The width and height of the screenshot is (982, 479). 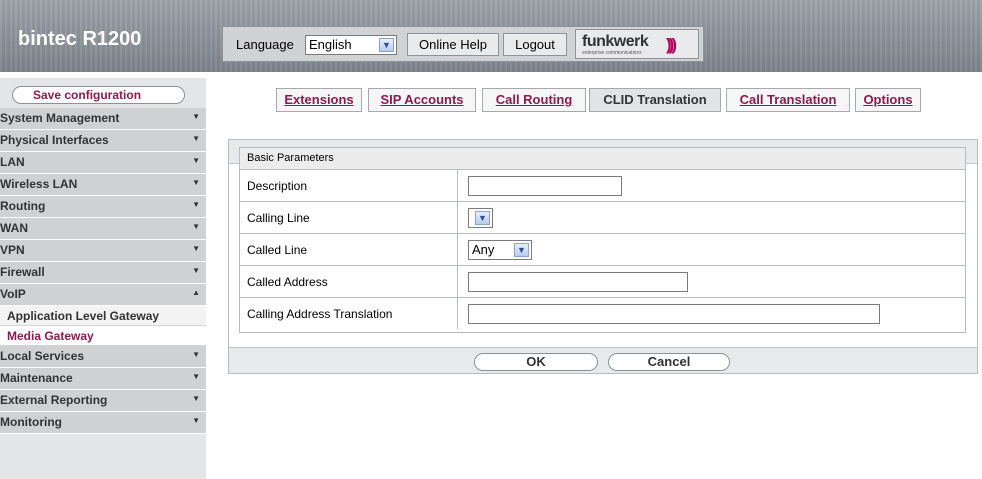 I want to click on language-select: English ▼, so click(x=351, y=45).